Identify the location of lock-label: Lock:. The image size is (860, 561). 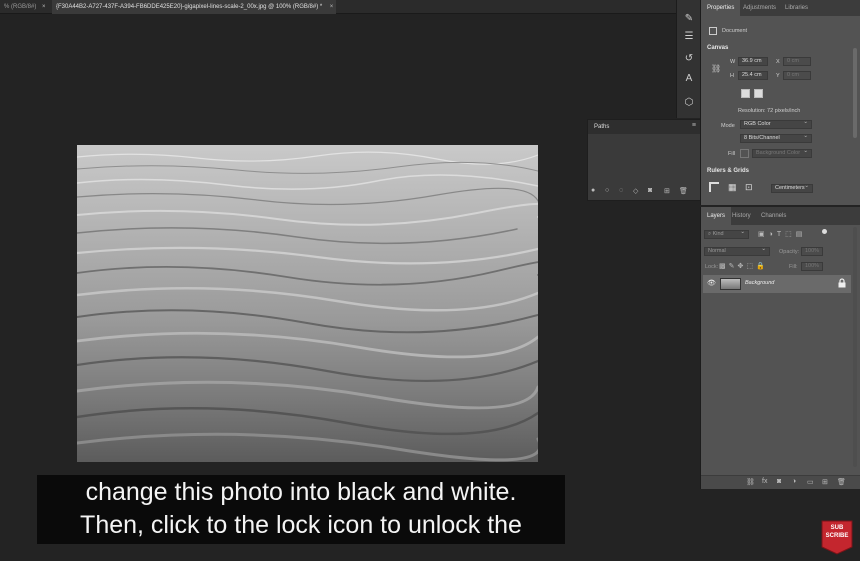
(712, 267).